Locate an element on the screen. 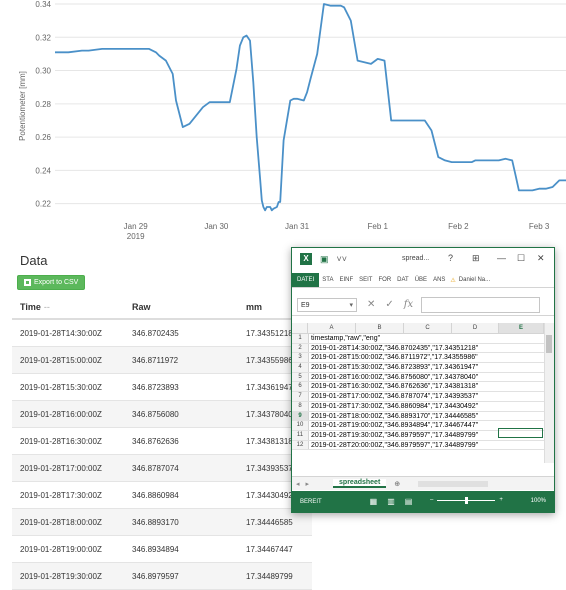 The height and width of the screenshot is (590, 566). tab-datei: DATEI is located at coordinates (306, 280).